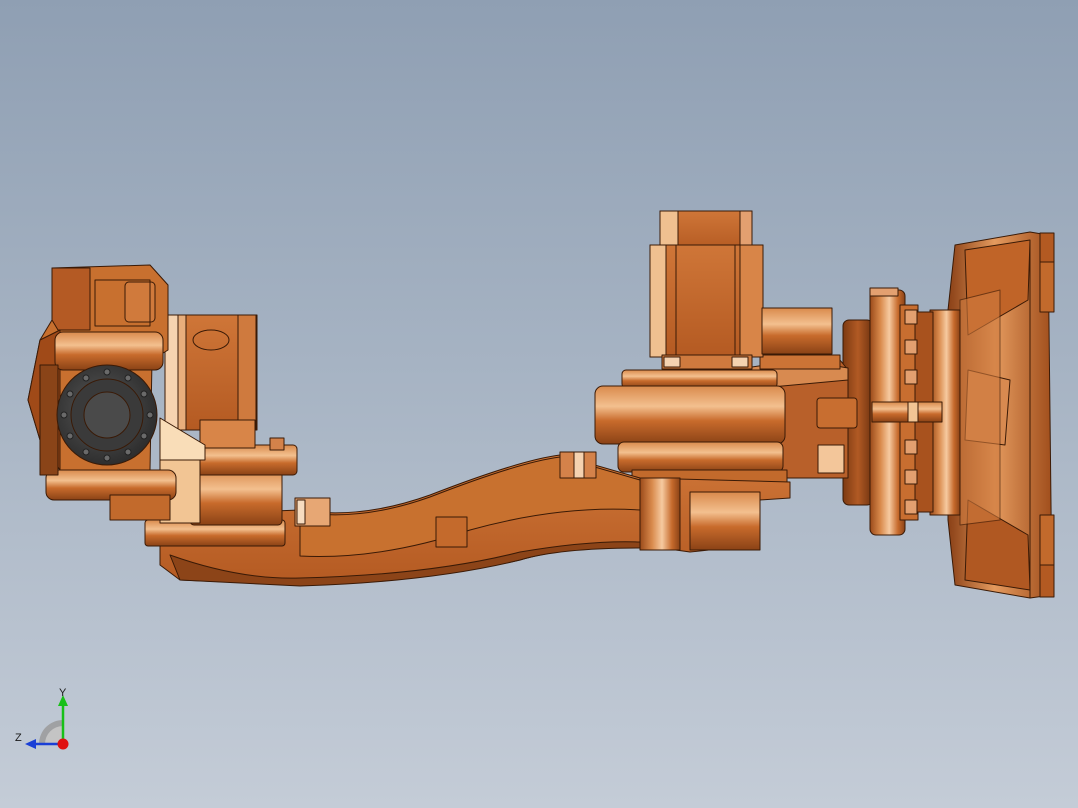 The height and width of the screenshot is (808, 1078). I want to click on z-axis-label: Z, so click(18, 738).